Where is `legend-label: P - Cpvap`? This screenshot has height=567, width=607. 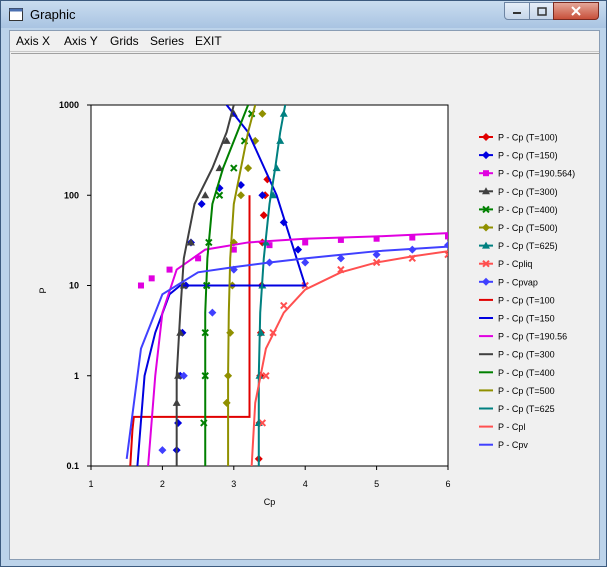
legend-label: P - Cpvap is located at coordinates (518, 282).